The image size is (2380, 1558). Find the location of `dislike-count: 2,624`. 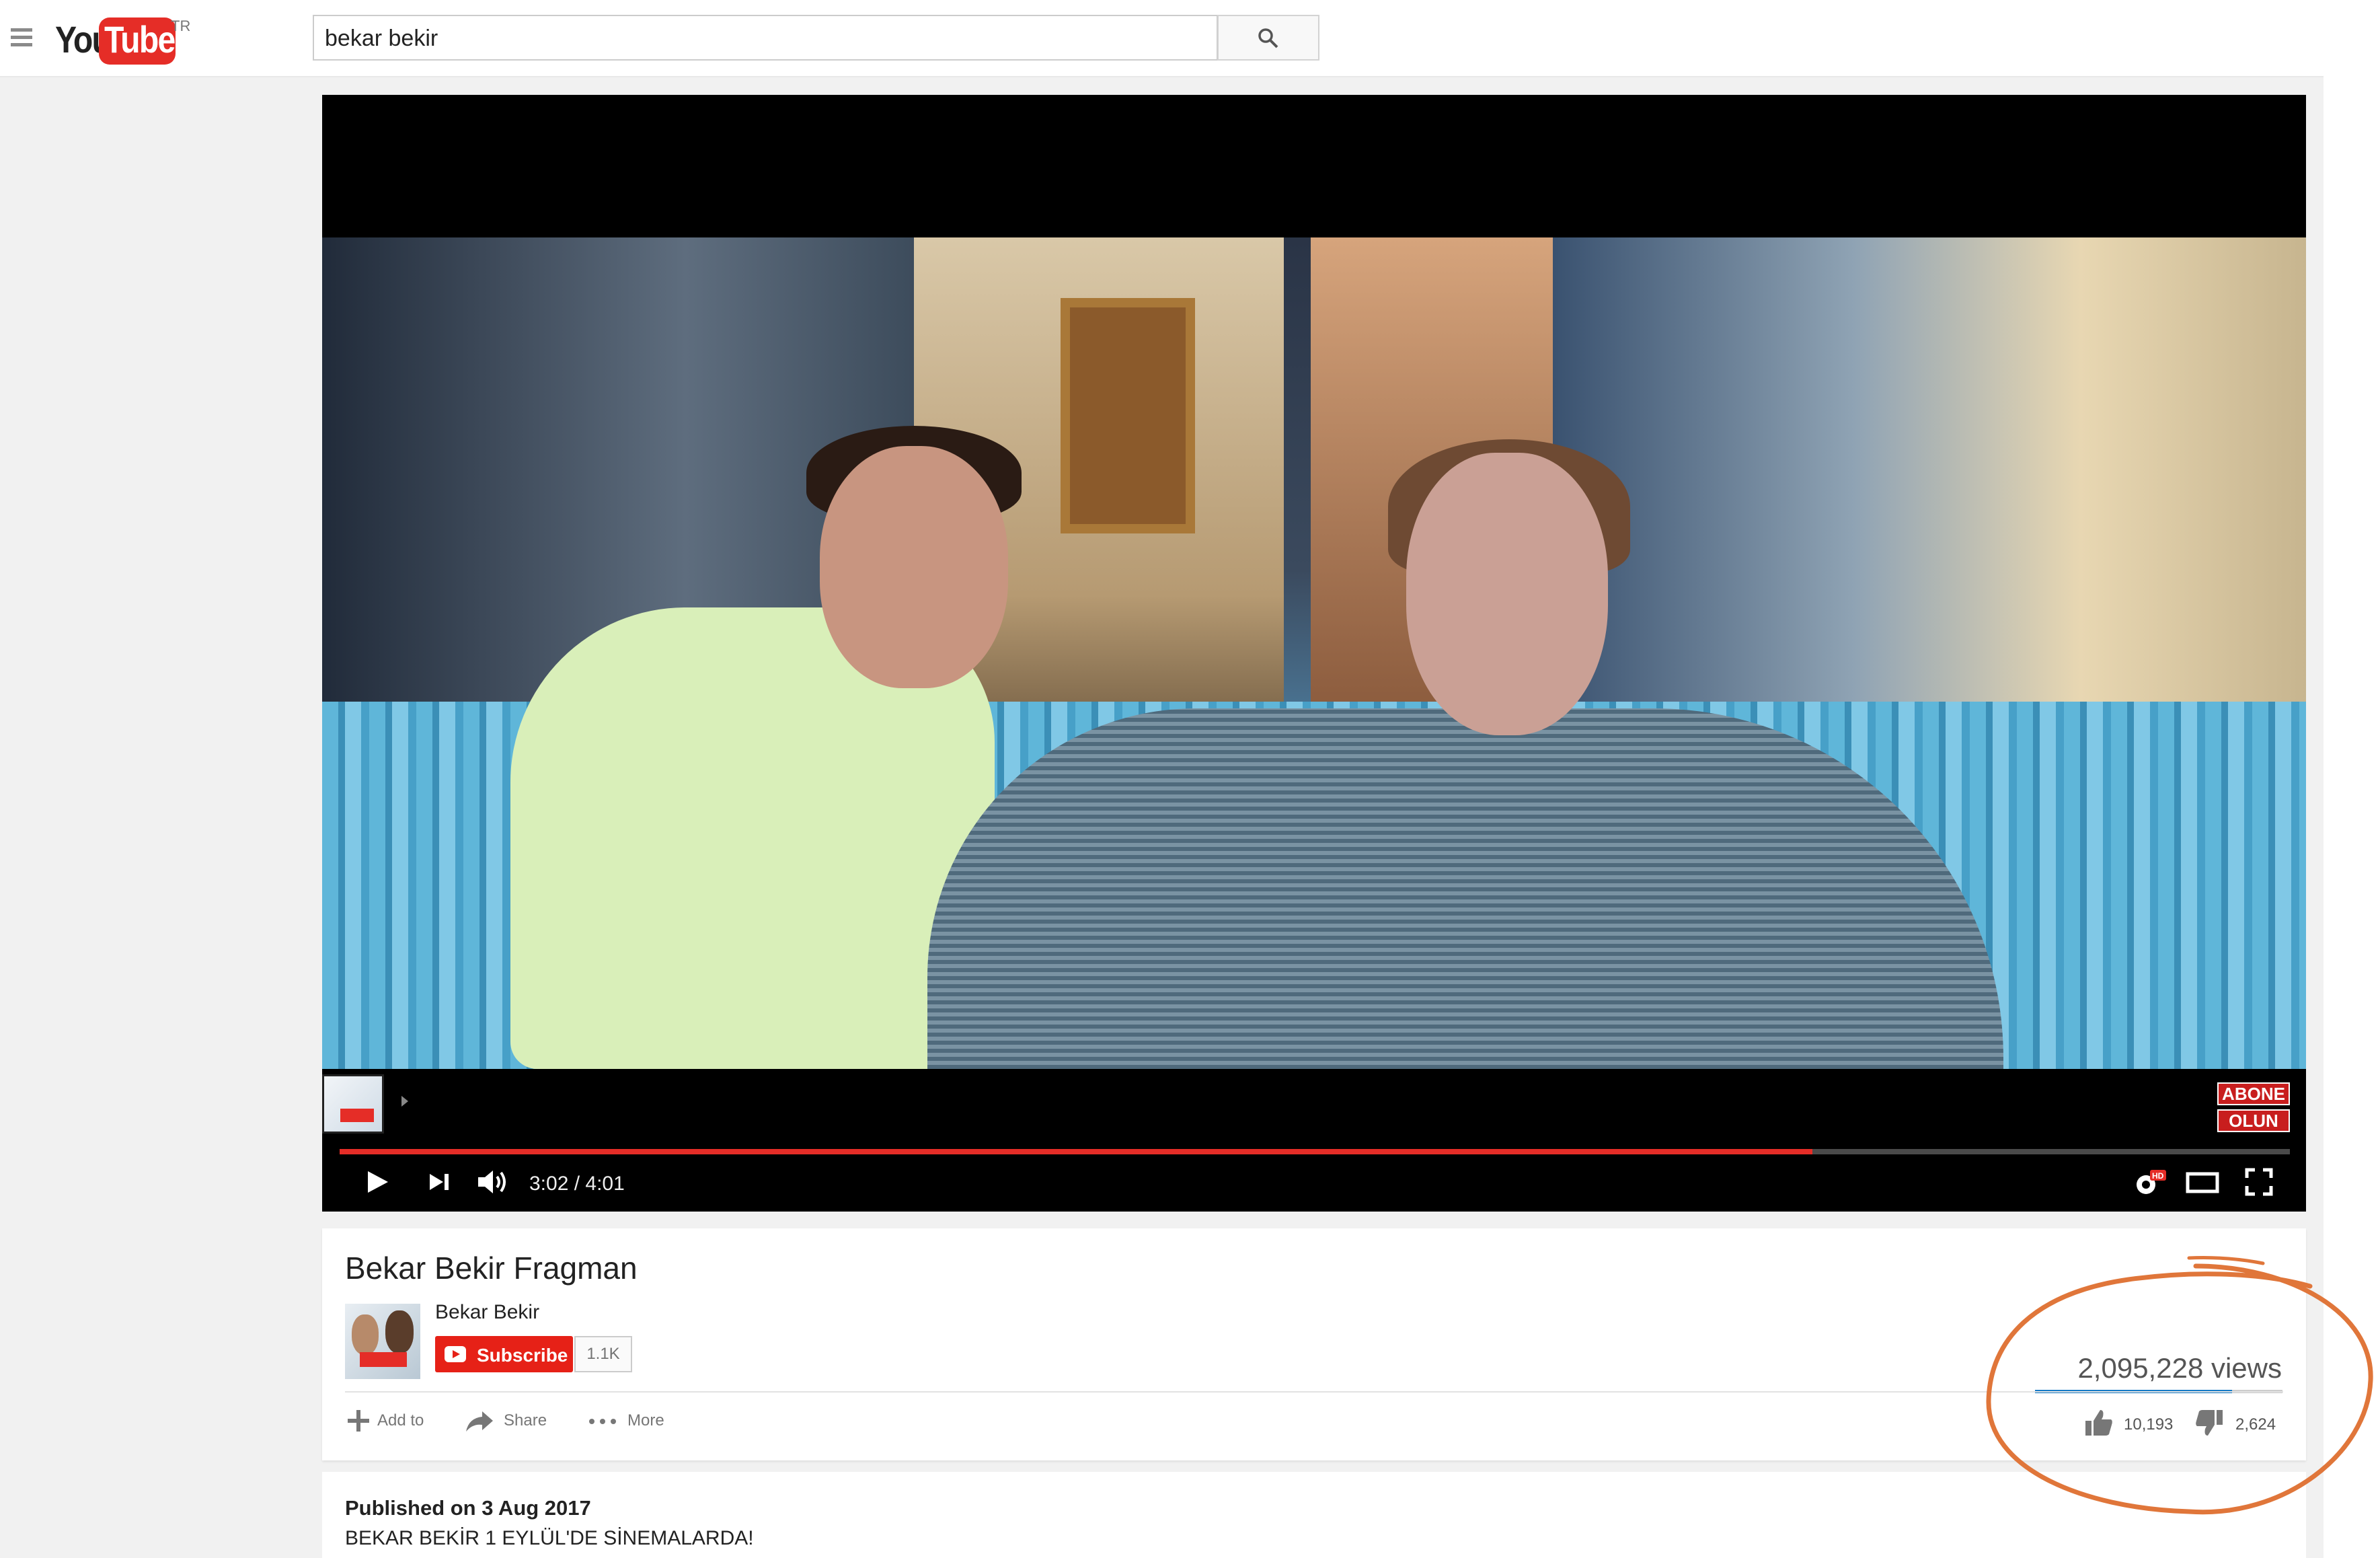

dislike-count: 2,624 is located at coordinates (2255, 1424).